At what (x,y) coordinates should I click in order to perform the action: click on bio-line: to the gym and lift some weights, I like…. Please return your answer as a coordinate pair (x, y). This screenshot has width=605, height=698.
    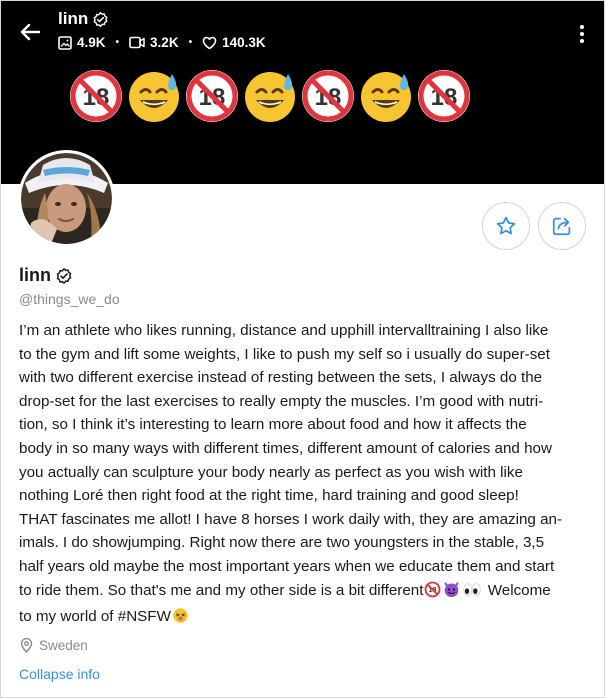
    Looking at the image, I should click on (284, 354).